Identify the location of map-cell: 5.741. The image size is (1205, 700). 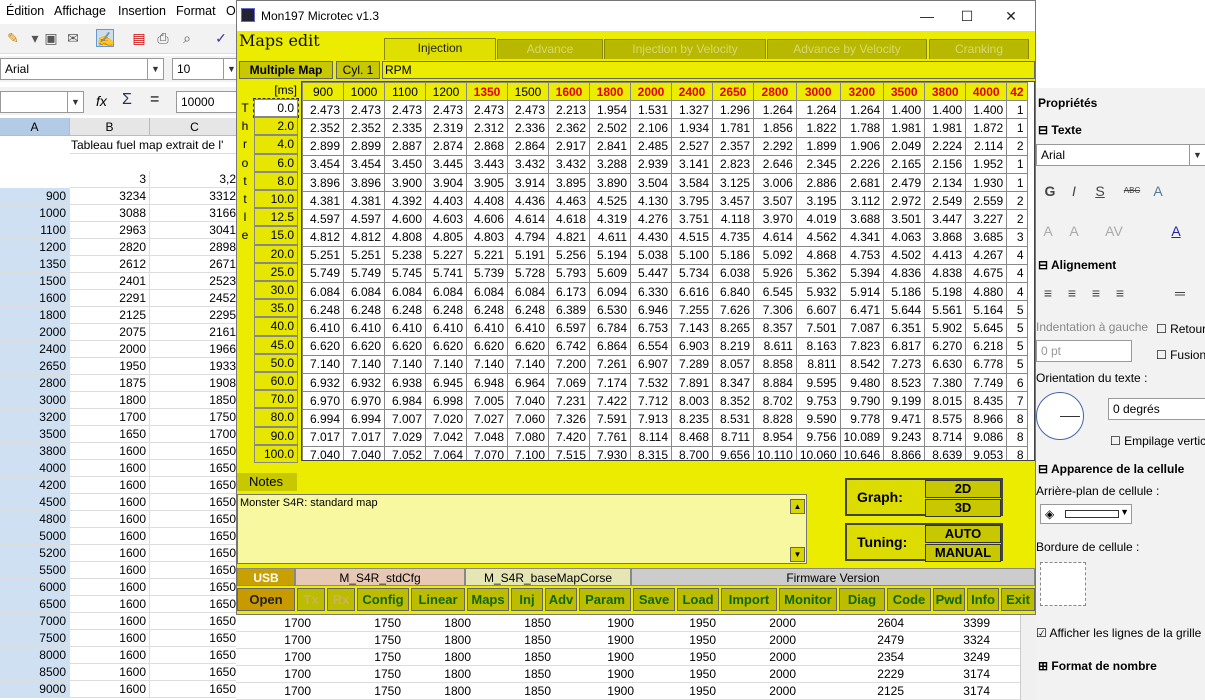
(446, 273).